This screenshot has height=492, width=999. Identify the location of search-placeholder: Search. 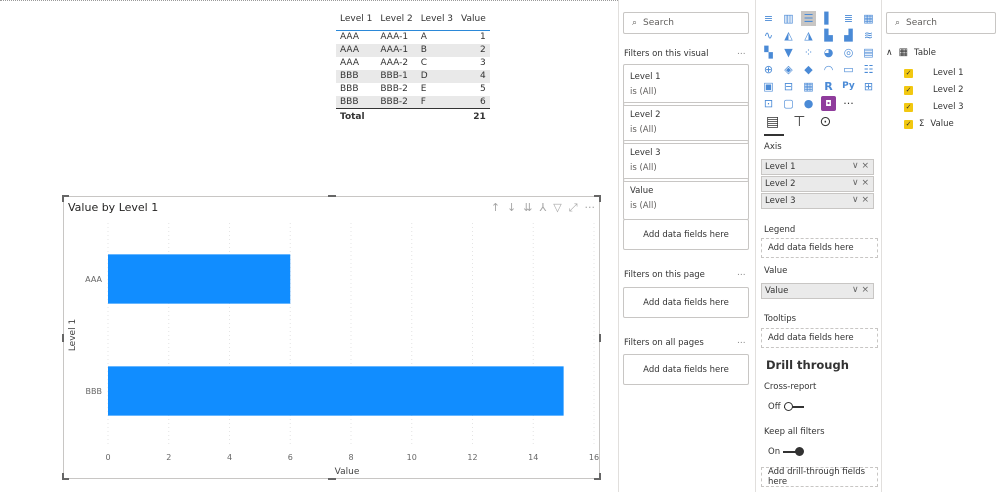
(658, 23).